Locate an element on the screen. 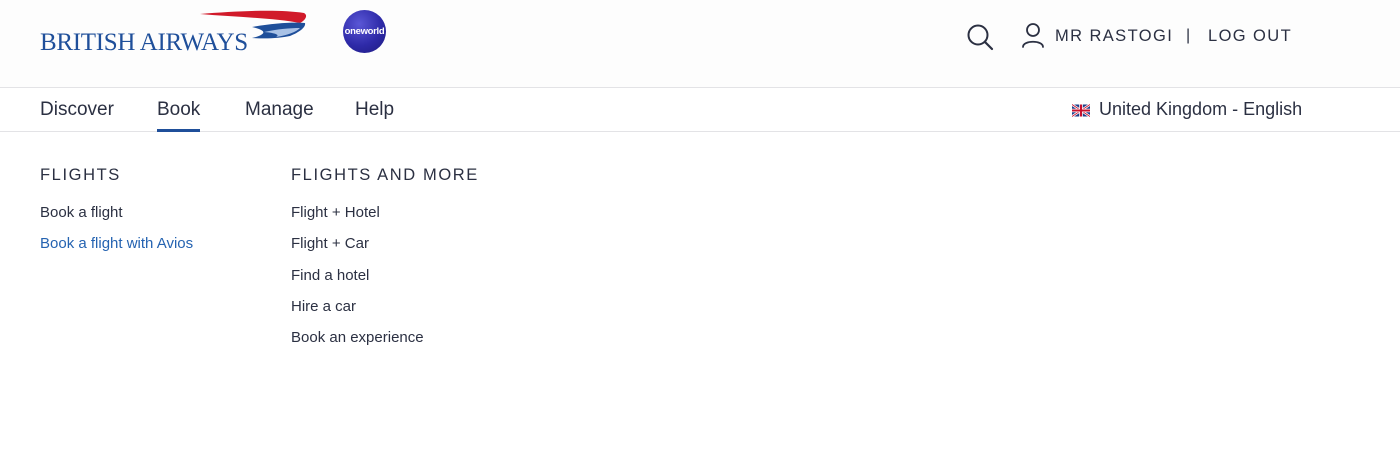 The image size is (1400, 467). book-experience-link: Book an experience is located at coordinates (385, 337).